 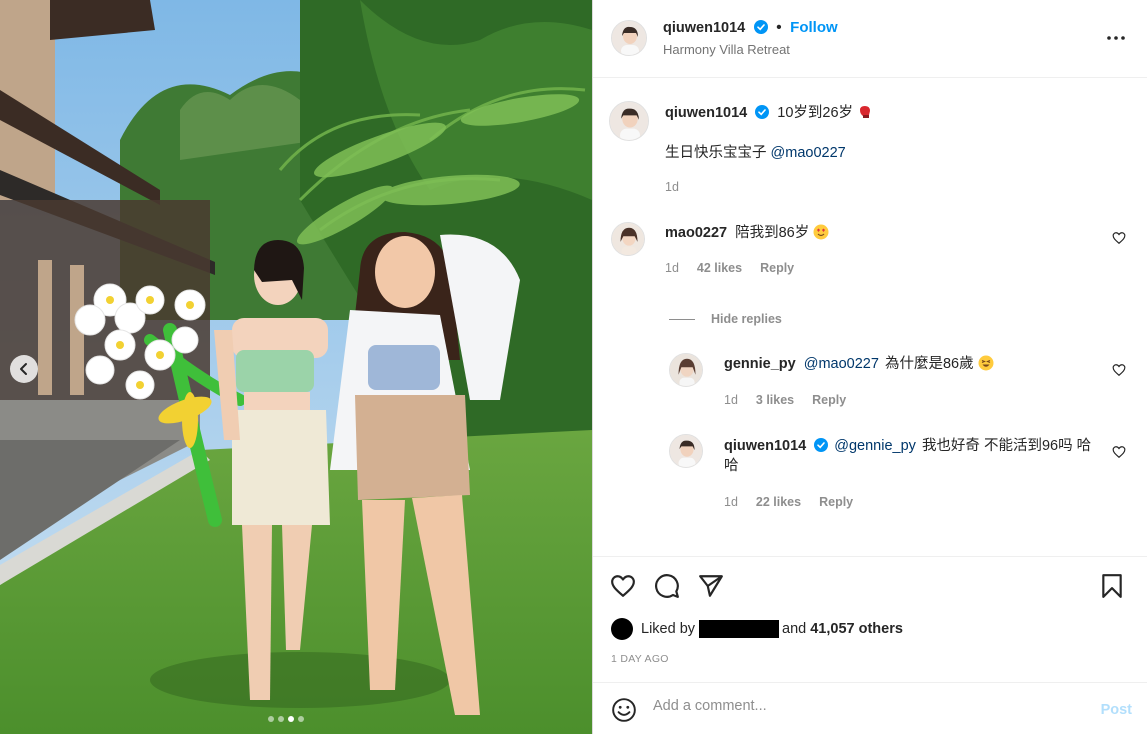 I want to click on reply-line: gennie_py @mao0227 為什麼是86歲, so click(x=859, y=364).